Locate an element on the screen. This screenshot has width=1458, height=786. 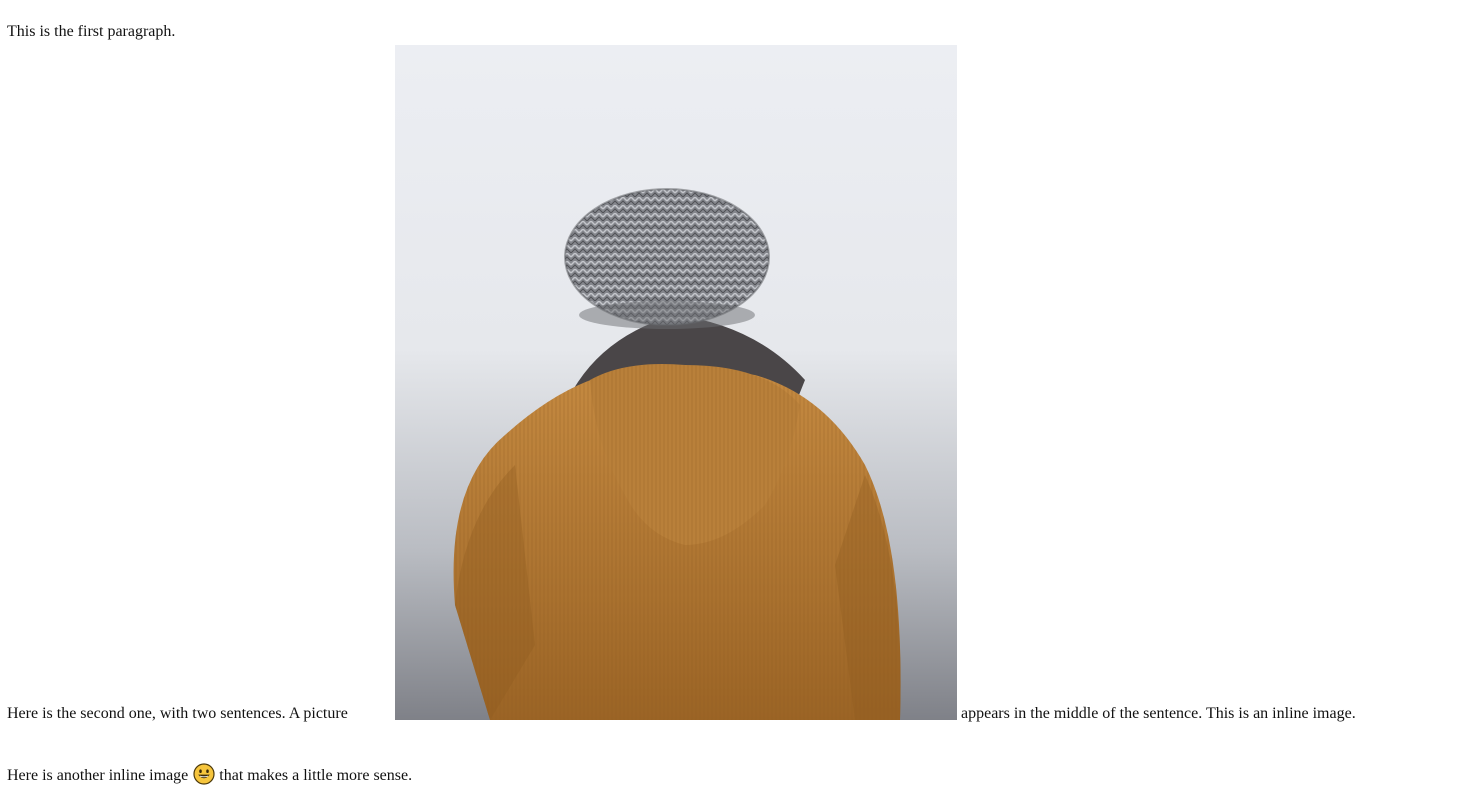
third-paragraph-text-before: Here is another inline image is located at coordinates (98, 775).